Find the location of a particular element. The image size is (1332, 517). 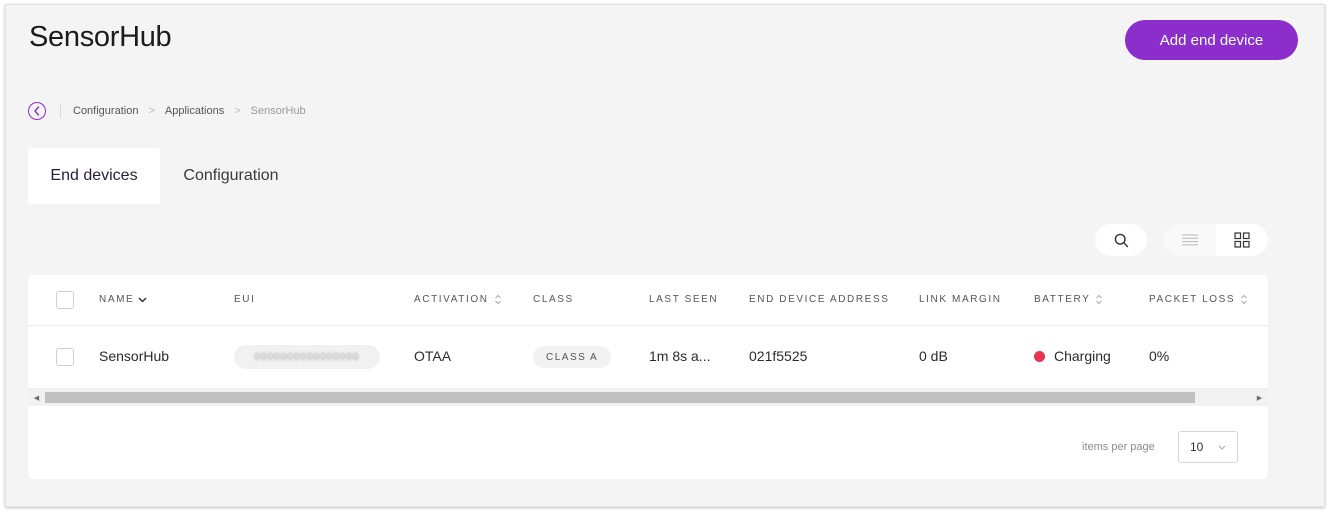

grid-view-button is located at coordinates (1242, 240).